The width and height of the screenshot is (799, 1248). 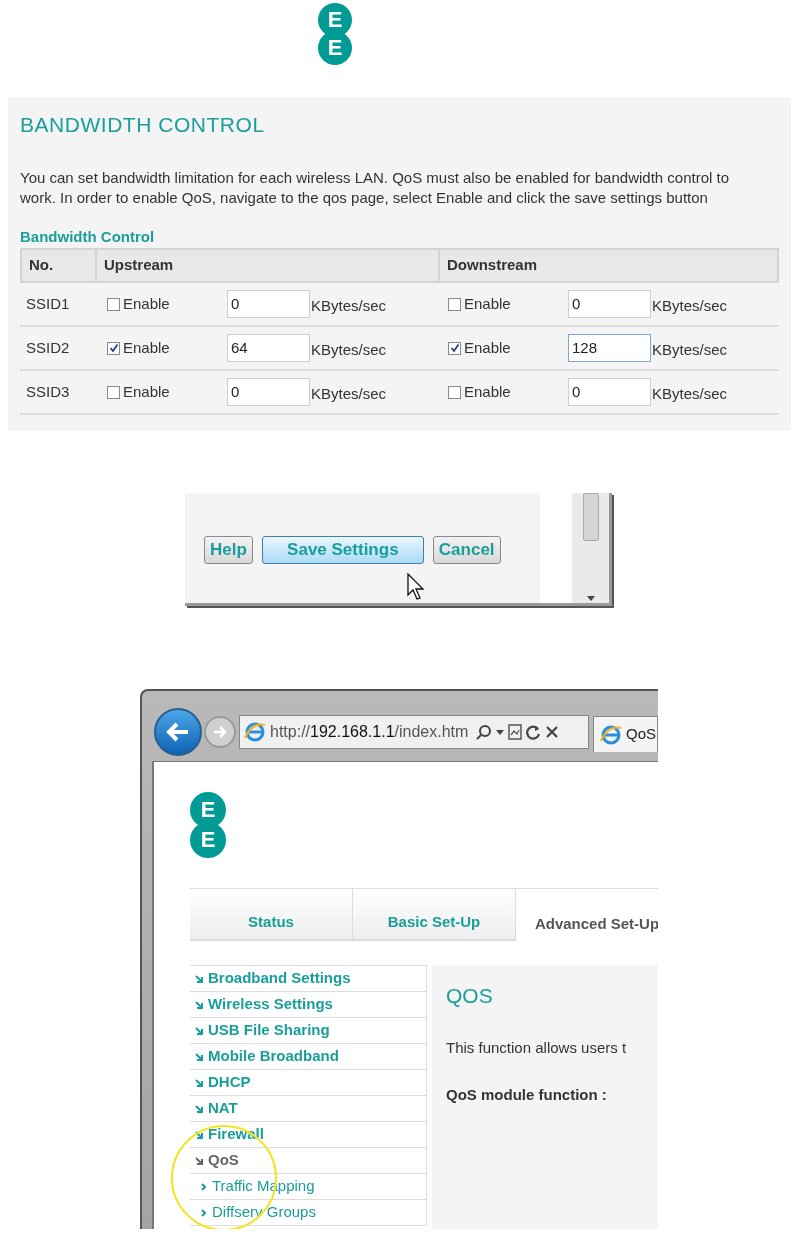 I want to click on ssid-label: SSID3, so click(x=48, y=391).